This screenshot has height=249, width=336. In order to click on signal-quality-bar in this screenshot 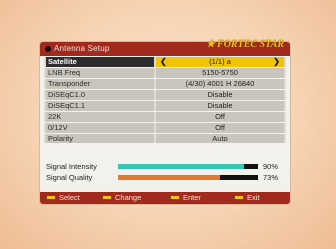, I will do `click(188, 177)`.